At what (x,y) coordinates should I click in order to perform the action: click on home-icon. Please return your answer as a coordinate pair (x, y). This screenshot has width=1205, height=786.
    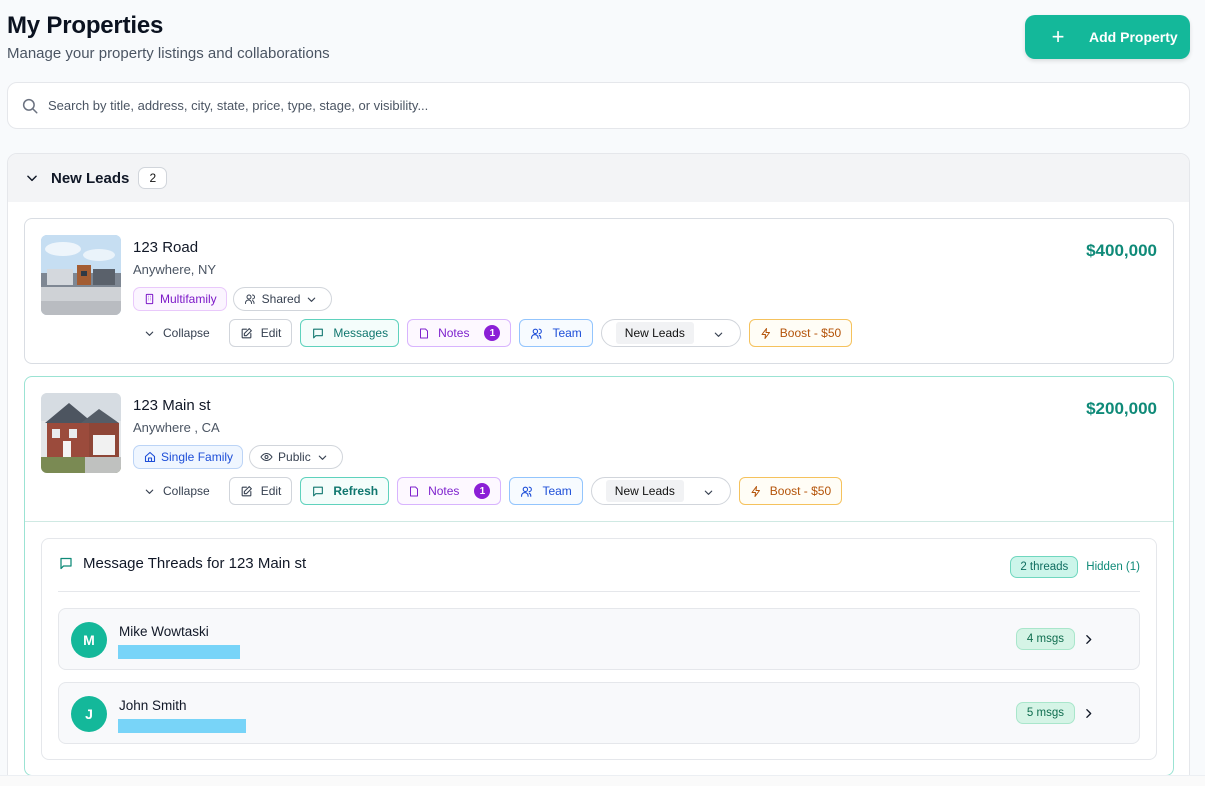
    Looking at the image, I should click on (150, 457).